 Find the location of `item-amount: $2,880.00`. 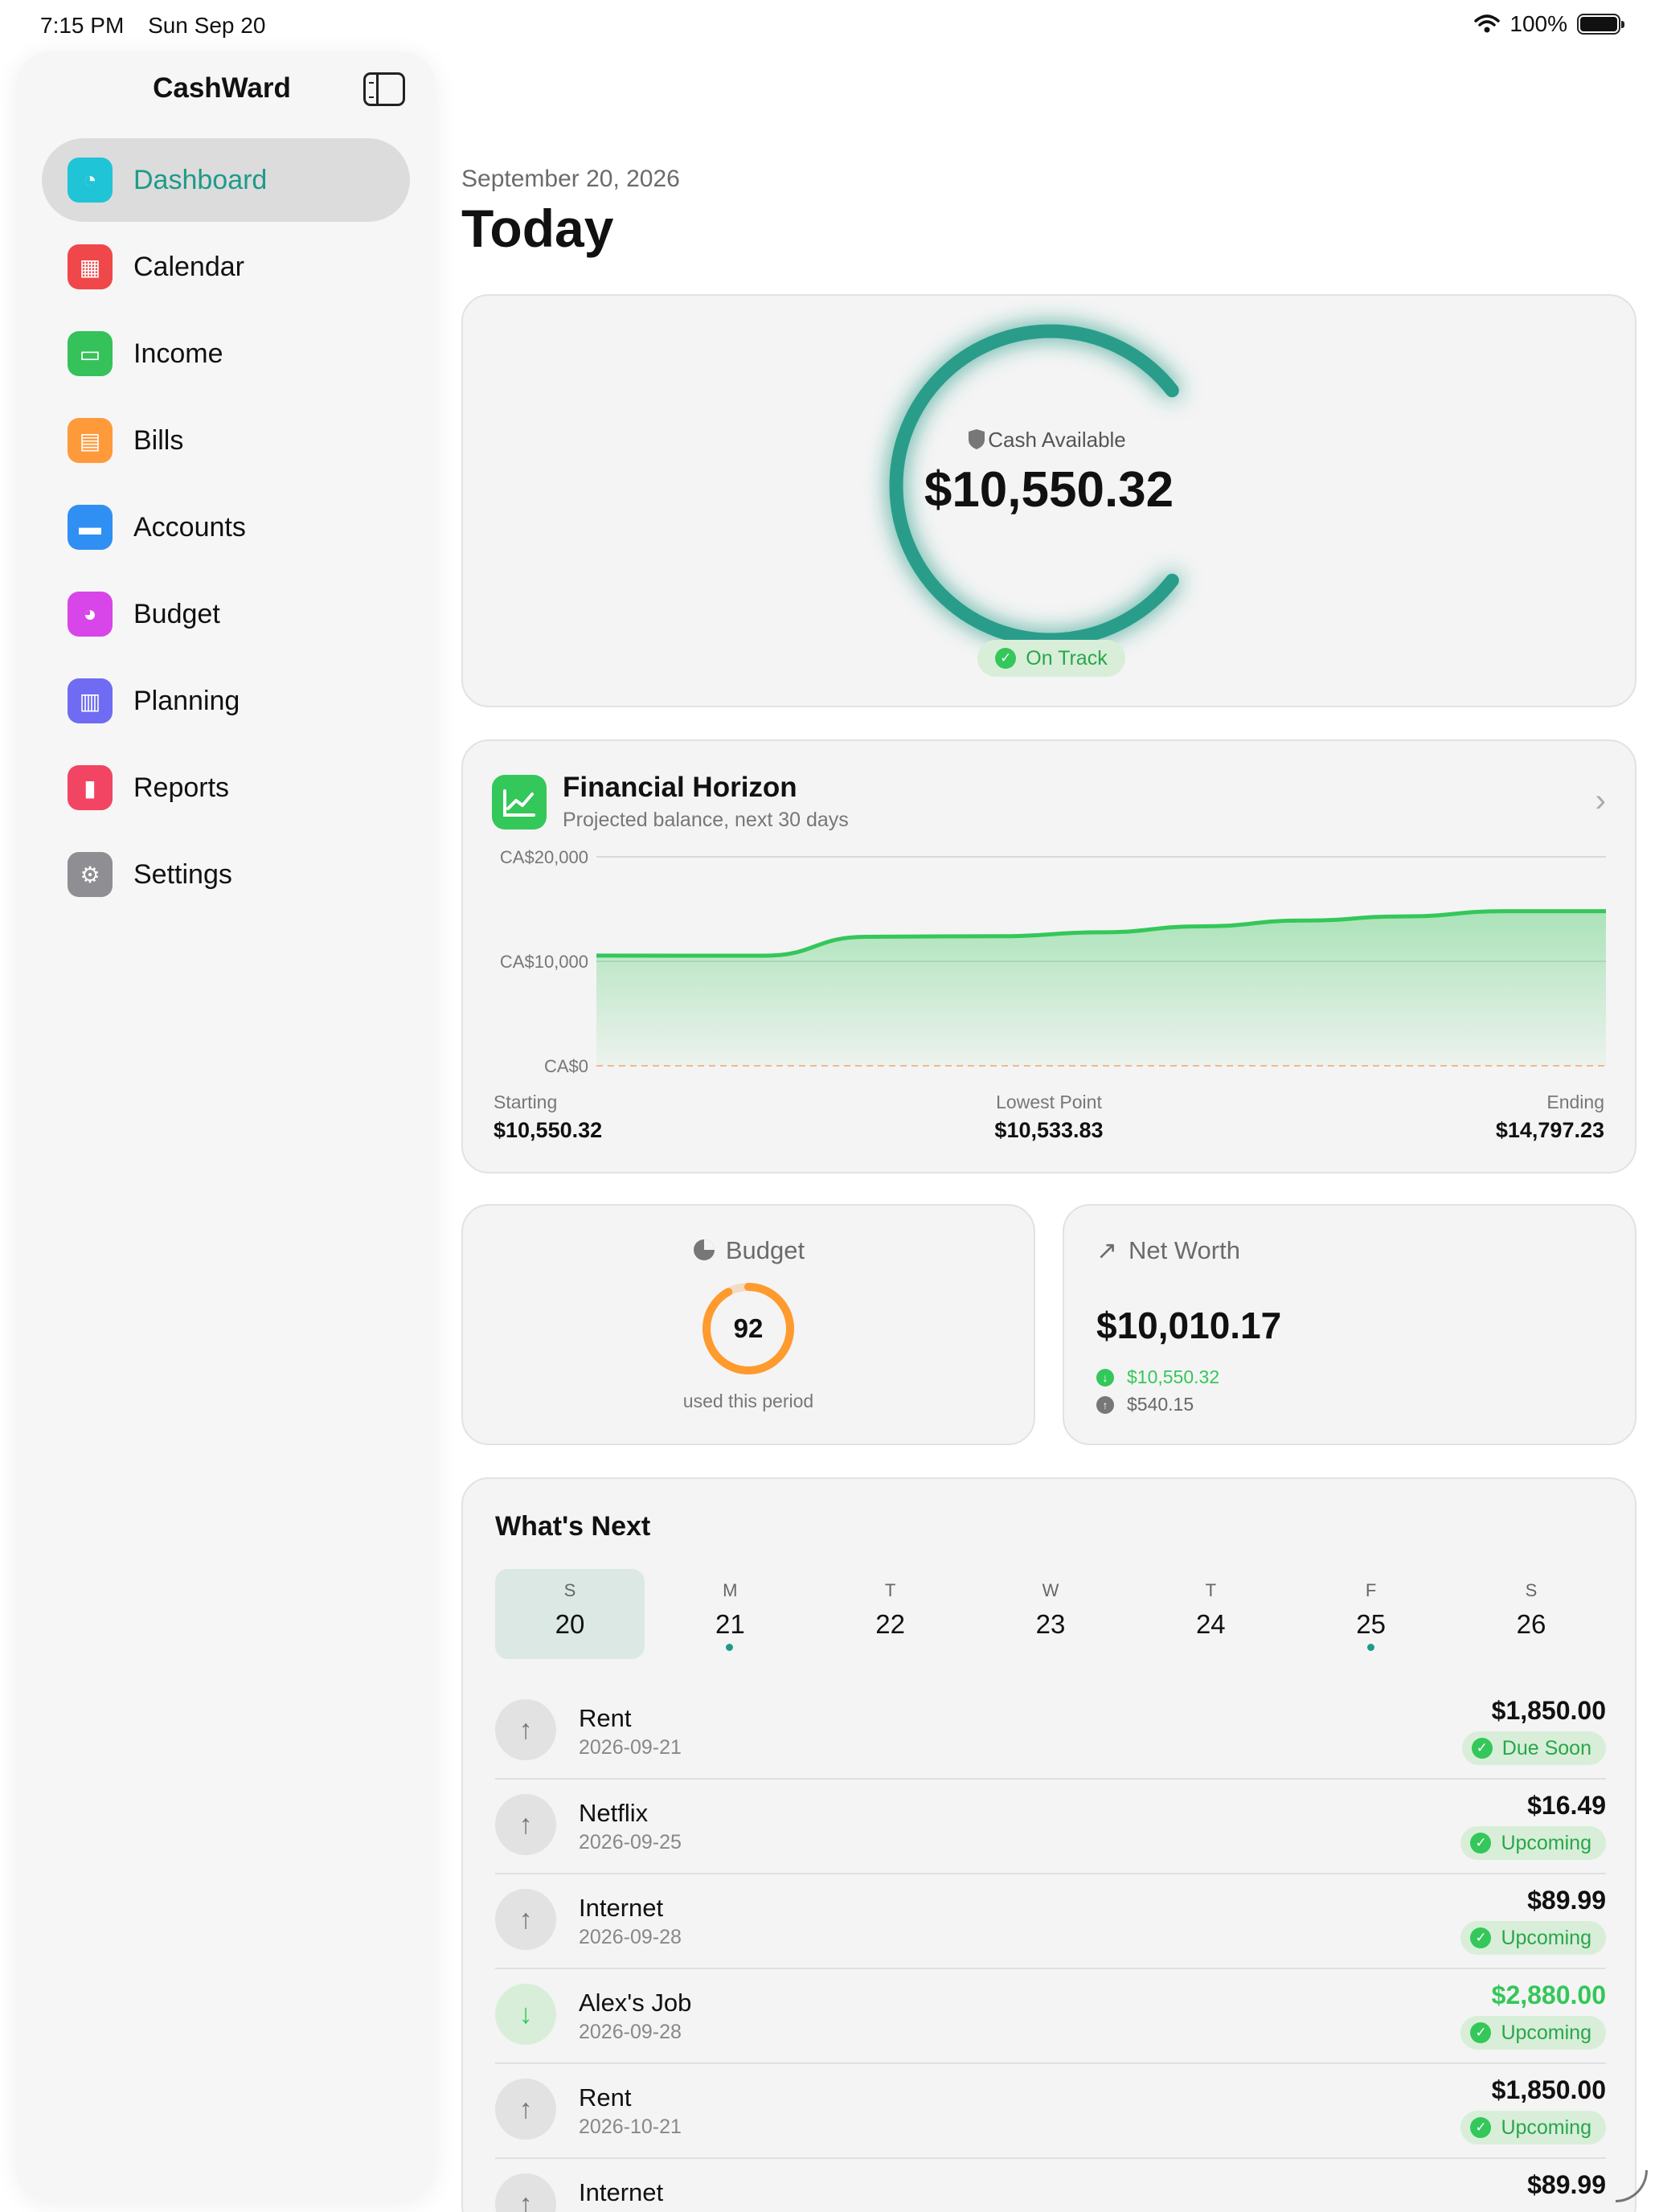

item-amount: $2,880.00 is located at coordinates (1548, 1995).